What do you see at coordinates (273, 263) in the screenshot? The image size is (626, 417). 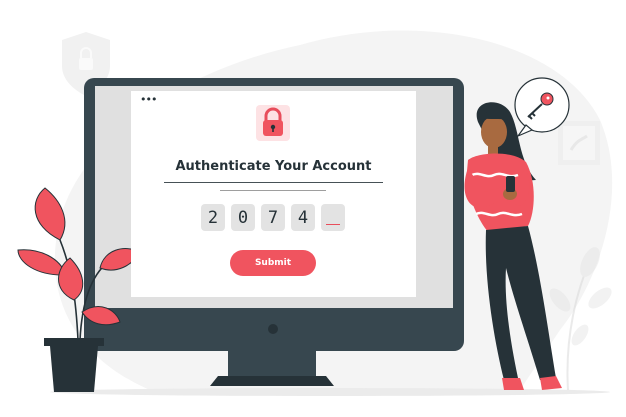 I see `submit-button: Submit` at bounding box center [273, 263].